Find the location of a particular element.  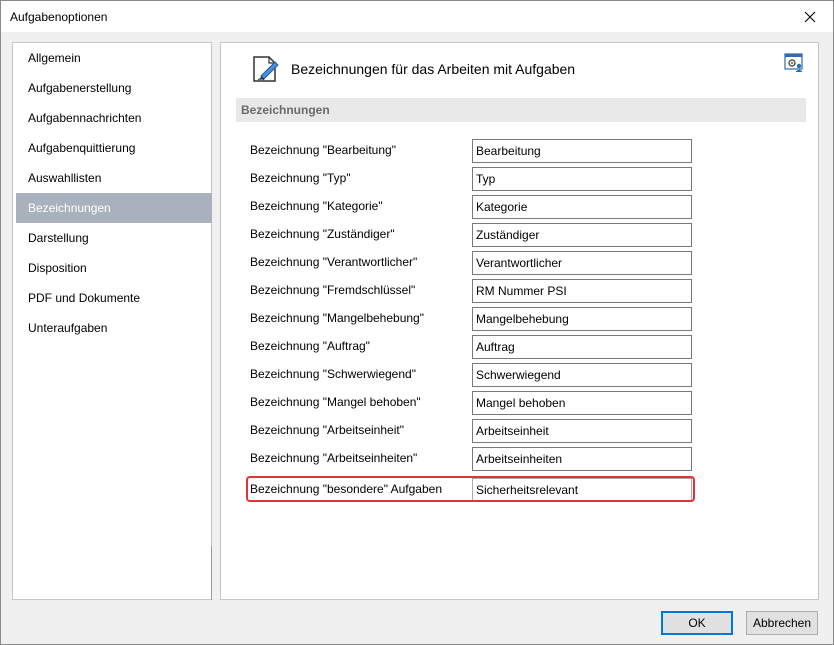

close-icon is located at coordinates (810, 16).